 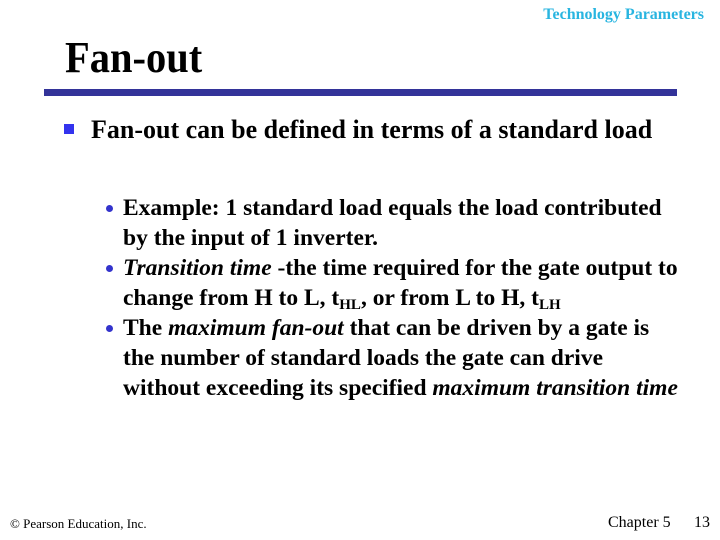 I want to click on sub-bullet-text: , or from L to H, t, so click(x=449, y=298).